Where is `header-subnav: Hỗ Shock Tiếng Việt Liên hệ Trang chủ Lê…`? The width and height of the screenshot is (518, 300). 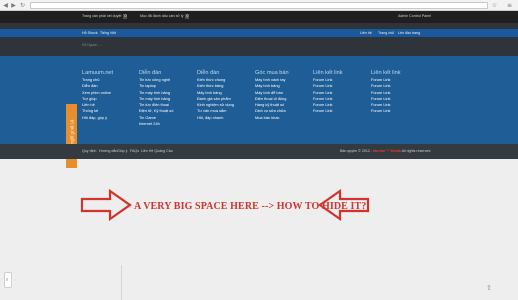 header-subnav: Hỗ Shock Tiếng Việt Liên hệ Trang chủ Lê… is located at coordinates (259, 33).